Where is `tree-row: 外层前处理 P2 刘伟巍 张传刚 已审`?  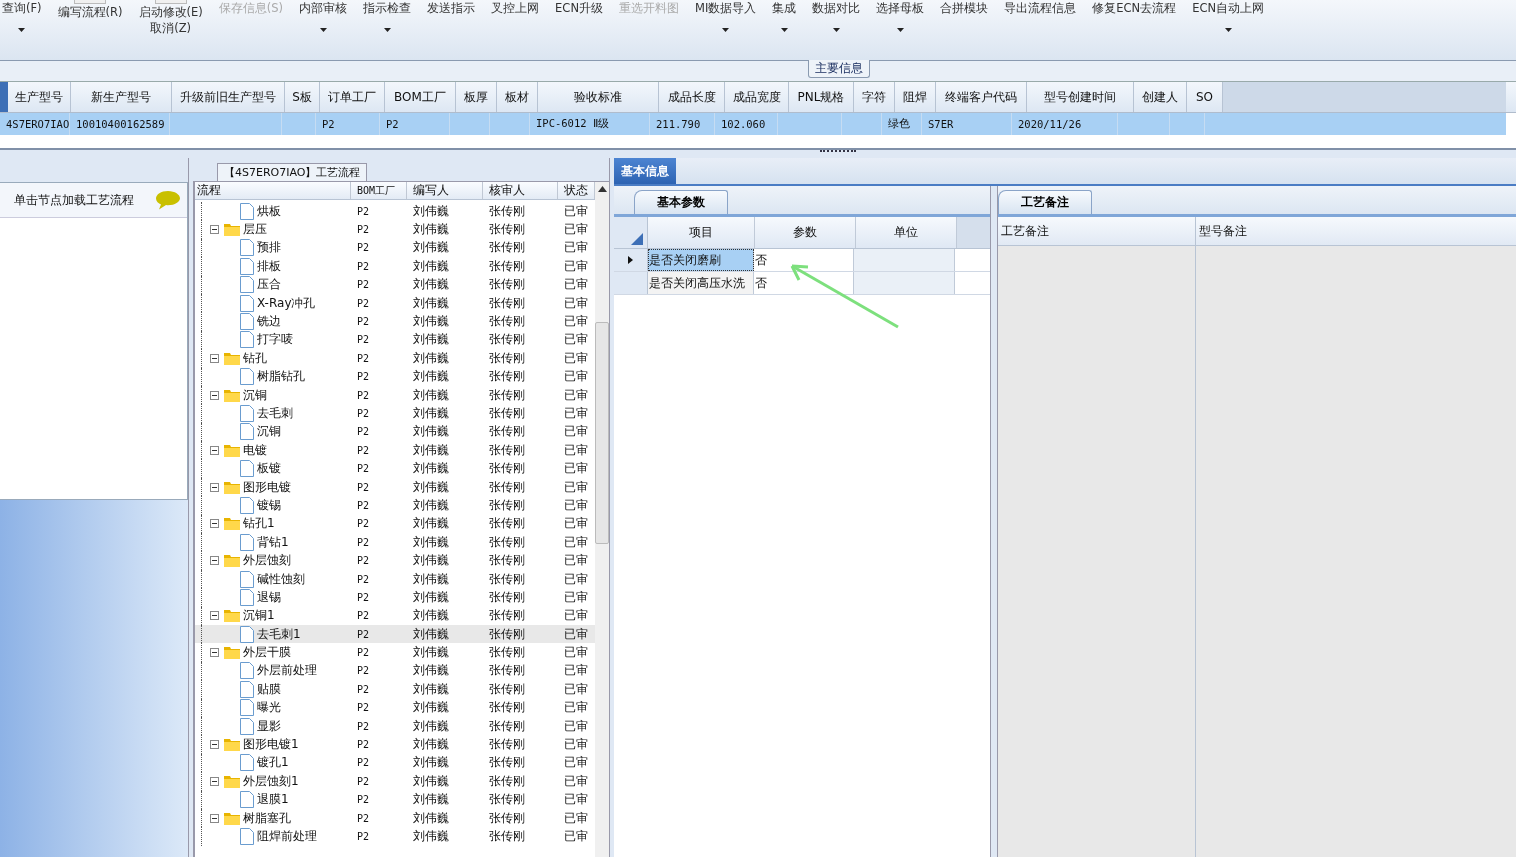
tree-row: 外层前处理 P2 刘伟巍 张传刚 已审 is located at coordinates (395, 671).